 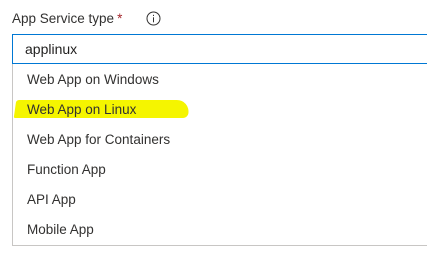 I want to click on app-service-type-input: applinux, so click(x=219, y=49).